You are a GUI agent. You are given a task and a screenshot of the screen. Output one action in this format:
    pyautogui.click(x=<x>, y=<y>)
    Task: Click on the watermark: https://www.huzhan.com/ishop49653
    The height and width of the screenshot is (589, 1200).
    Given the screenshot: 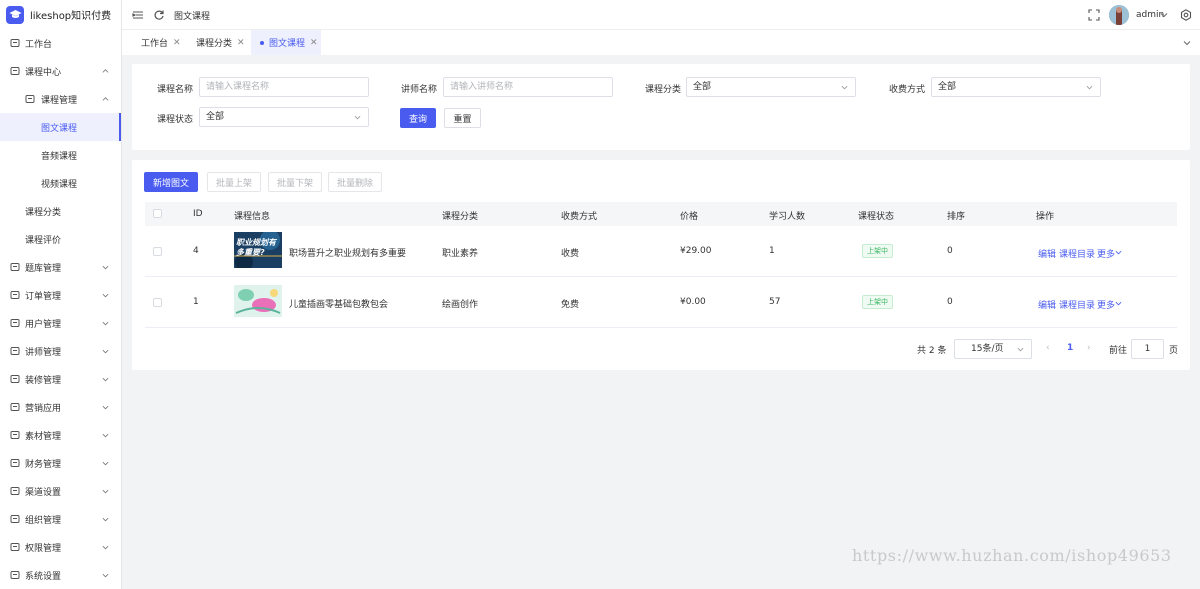 What is the action you would take?
    pyautogui.click(x=1012, y=555)
    